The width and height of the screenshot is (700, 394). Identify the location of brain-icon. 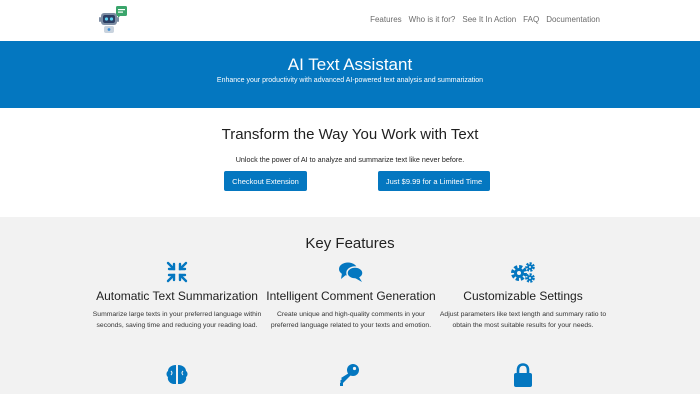
(177, 375).